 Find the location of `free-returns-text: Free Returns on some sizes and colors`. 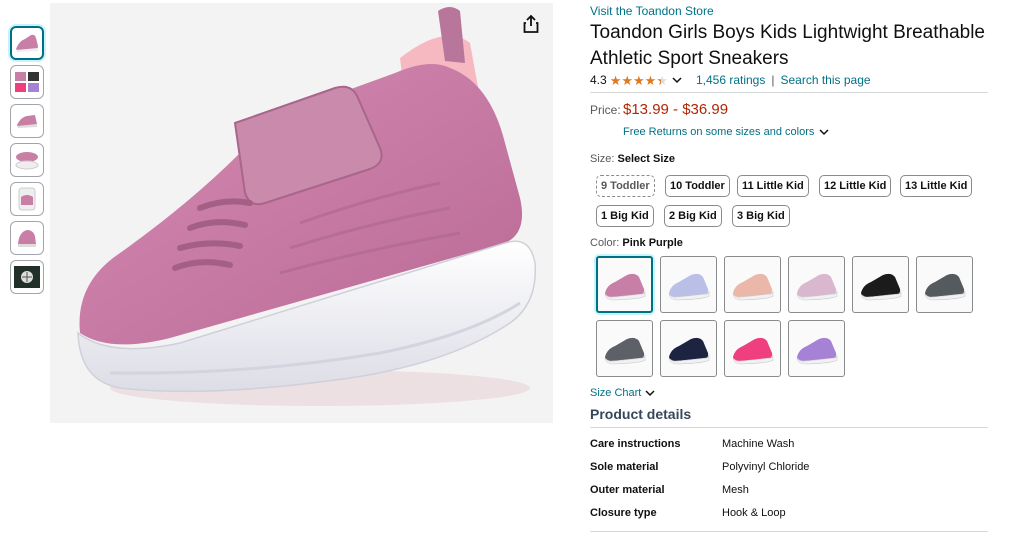

free-returns-text: Free Returns on some sizes and colors is located at coordinates (719, 132).